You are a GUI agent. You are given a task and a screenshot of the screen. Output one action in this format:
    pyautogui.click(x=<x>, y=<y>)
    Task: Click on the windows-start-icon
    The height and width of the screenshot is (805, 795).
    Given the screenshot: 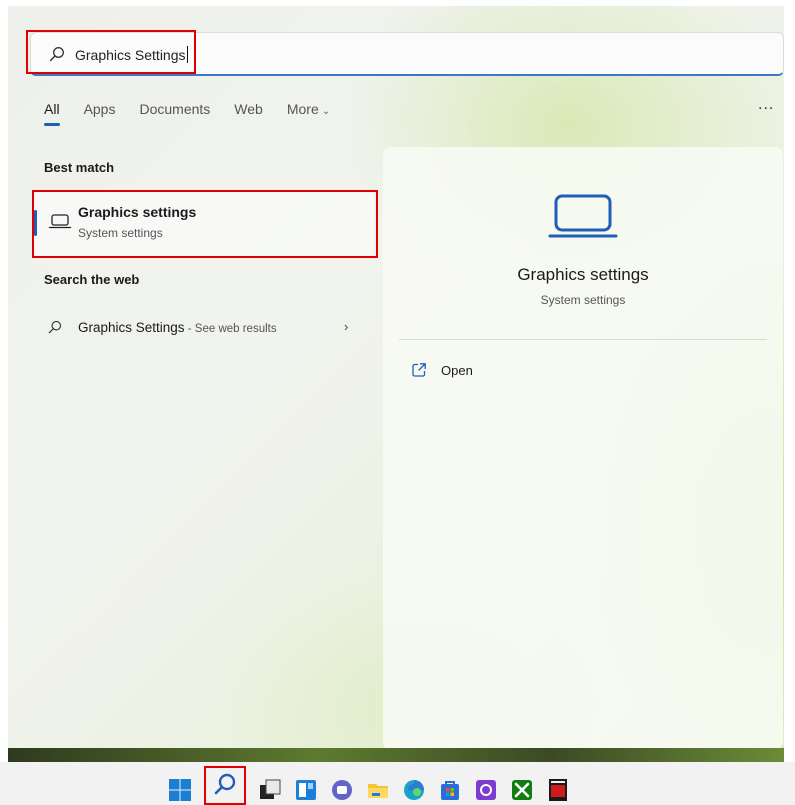 What is the action you would take?
    pyautogui.click(x=180, y=790)
    